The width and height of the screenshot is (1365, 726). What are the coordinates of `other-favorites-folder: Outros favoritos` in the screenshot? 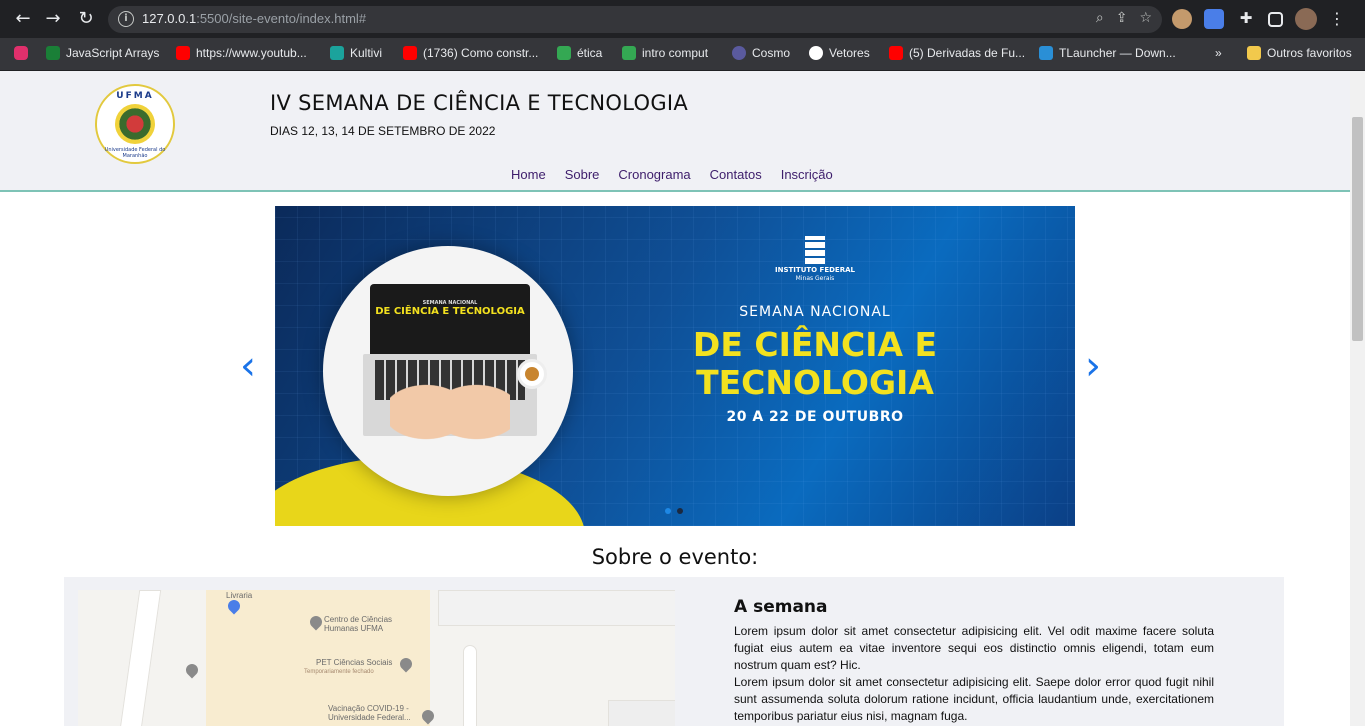 It's located at (1299, 53).